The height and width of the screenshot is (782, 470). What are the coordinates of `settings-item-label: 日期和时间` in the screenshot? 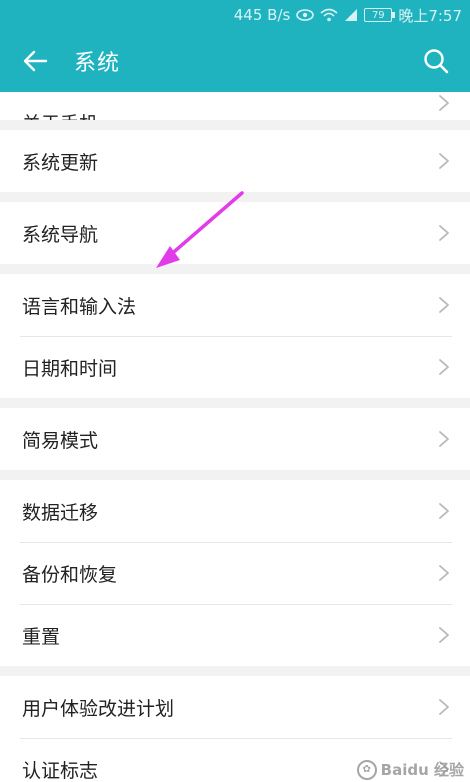 It's located at (70, 368).